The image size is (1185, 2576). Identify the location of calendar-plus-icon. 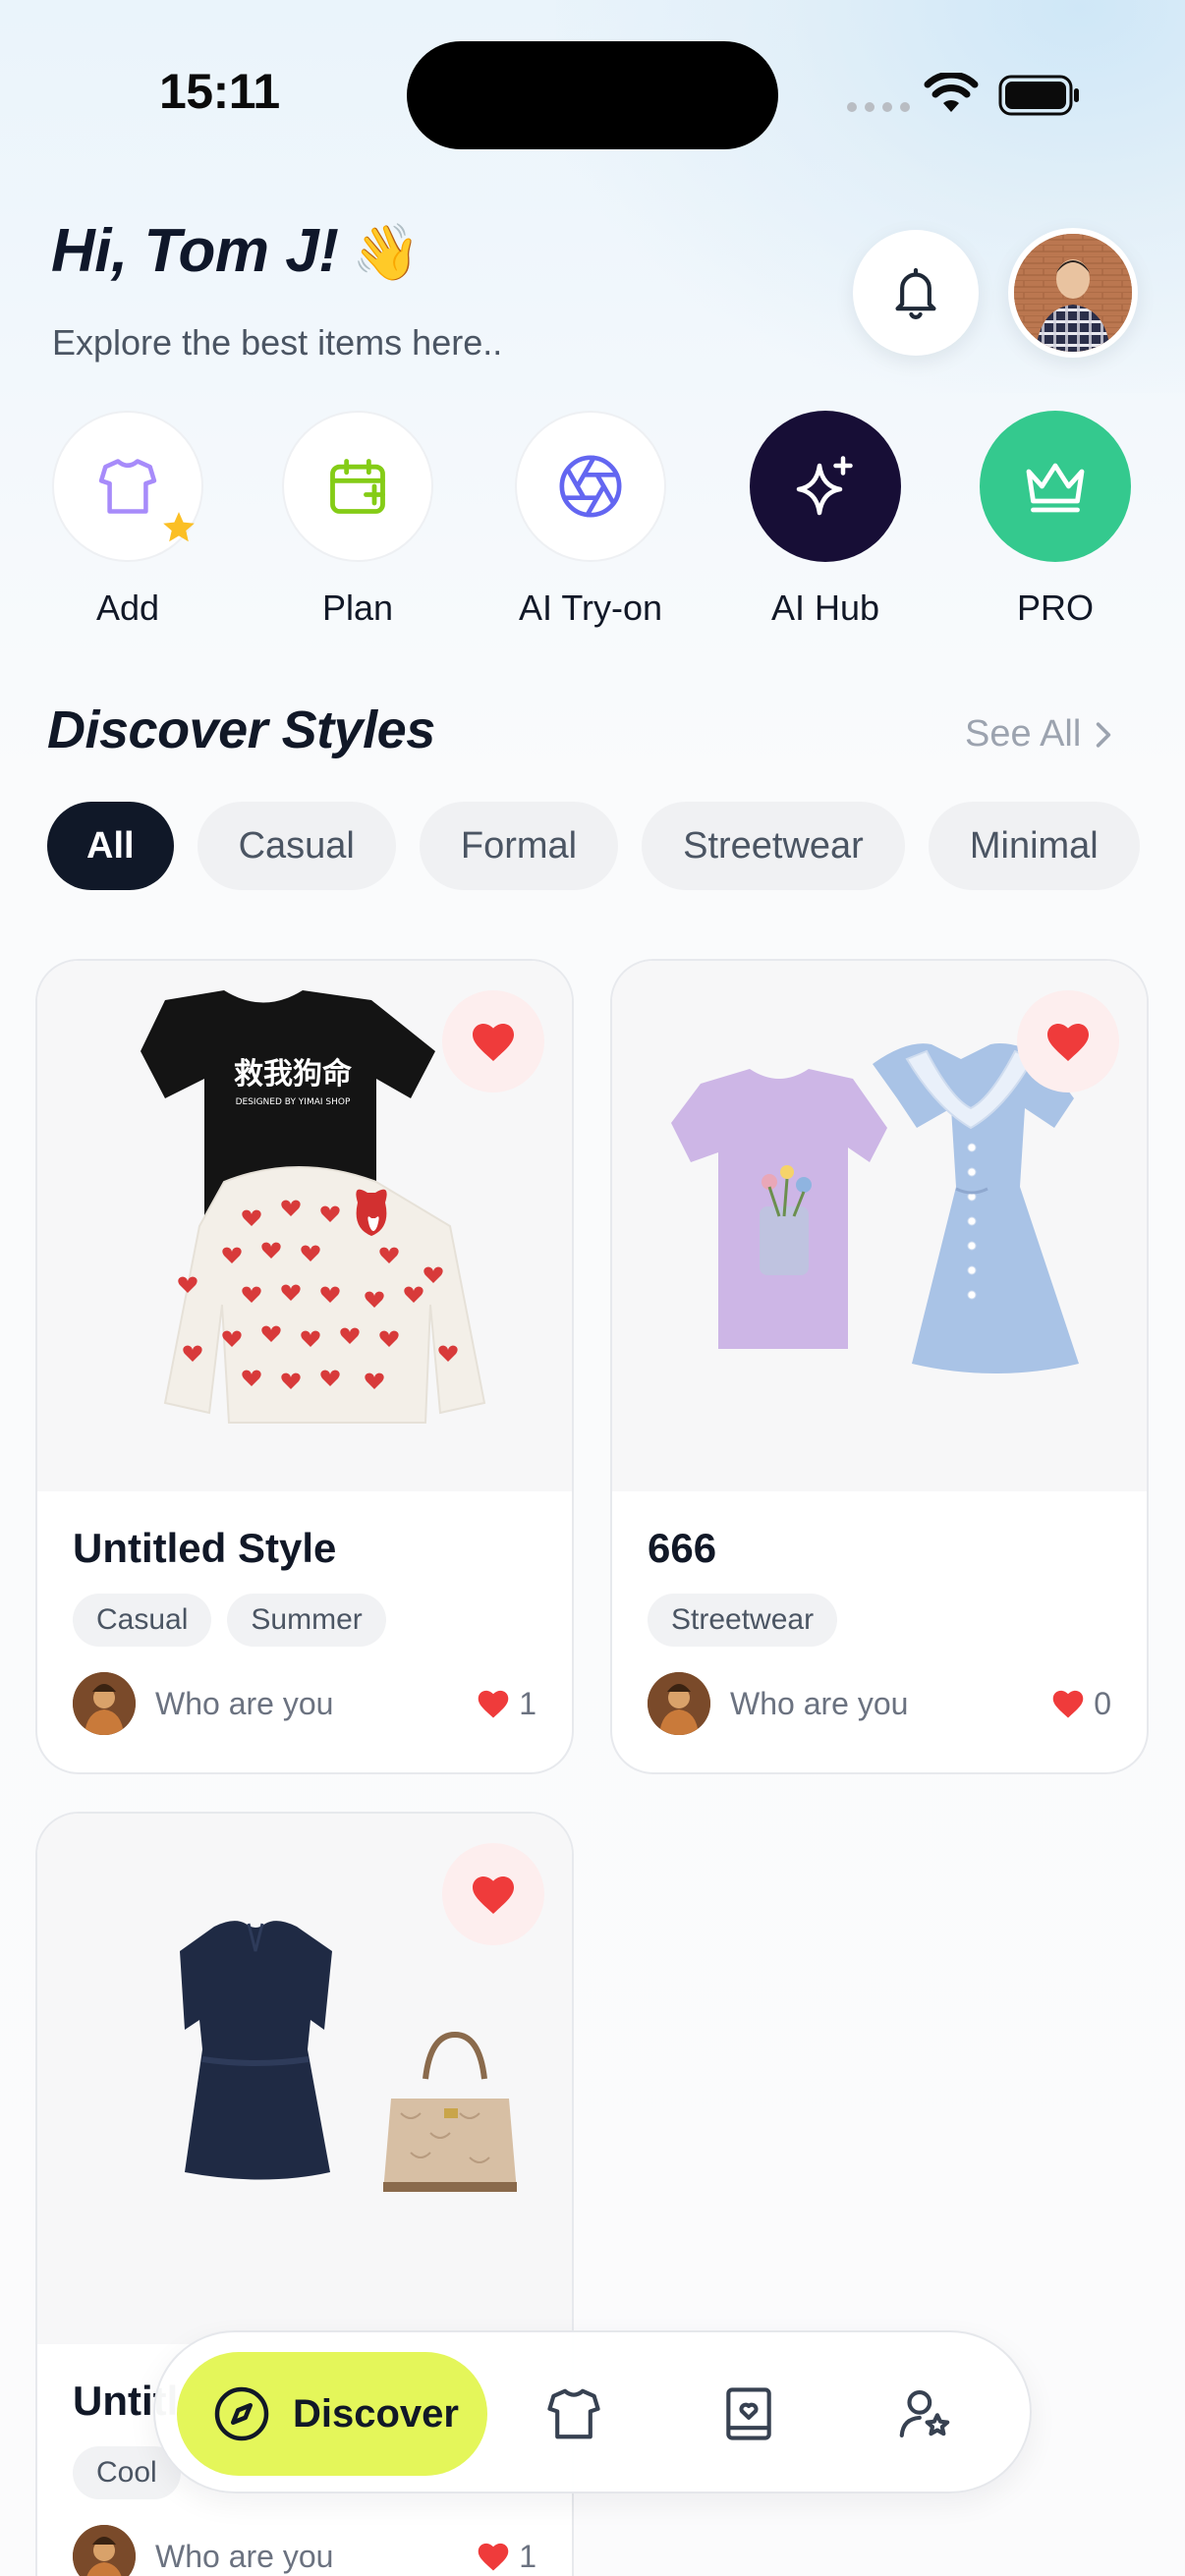
(357, 486).